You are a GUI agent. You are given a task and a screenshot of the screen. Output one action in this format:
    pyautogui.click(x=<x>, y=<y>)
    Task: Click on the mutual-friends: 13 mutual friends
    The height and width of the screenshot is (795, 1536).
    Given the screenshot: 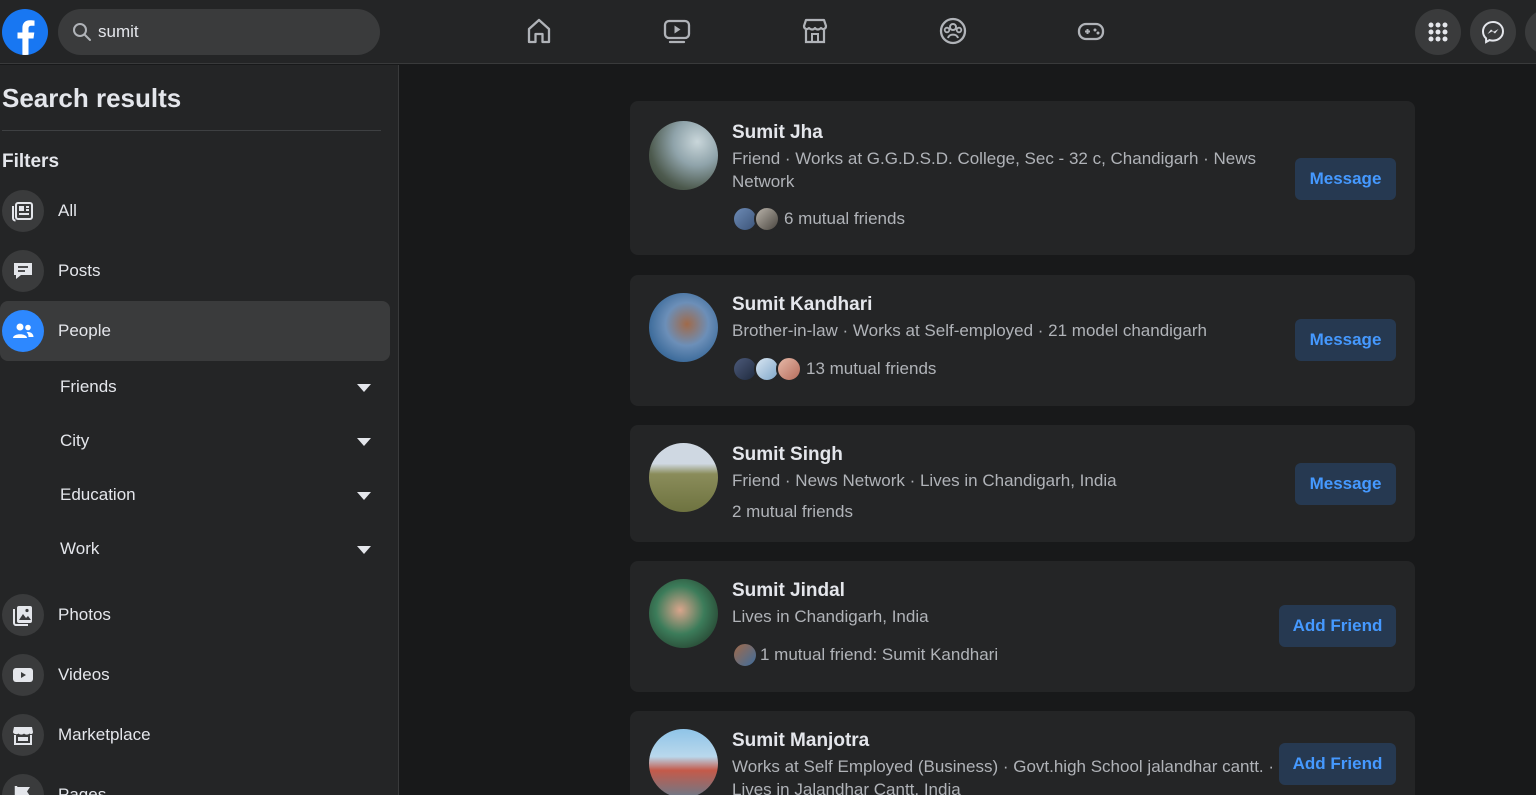 What is the action you would take?
    pyautogui.click(x=834, y=369)
    